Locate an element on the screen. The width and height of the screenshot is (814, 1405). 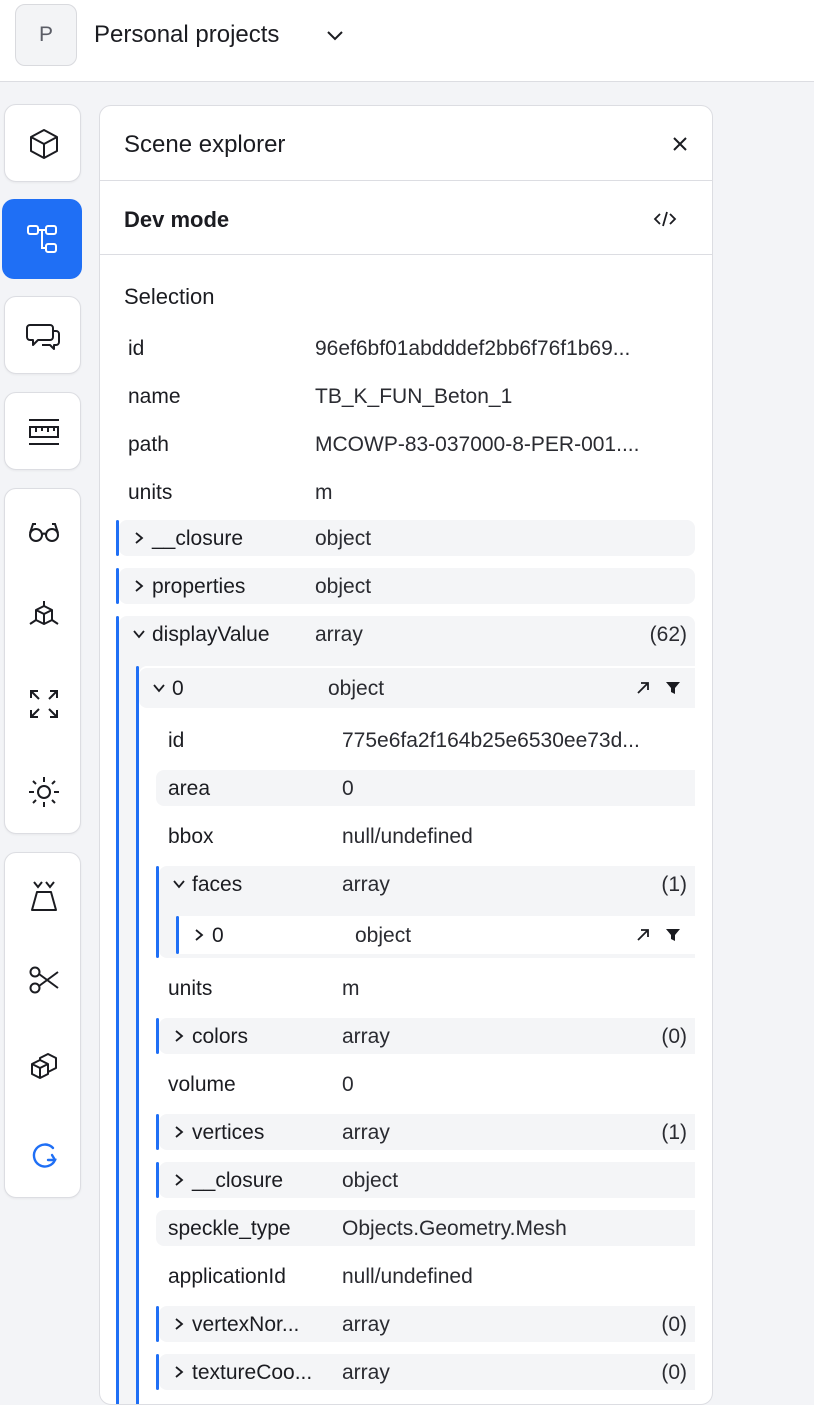
prop-row-vertices: vertices array (1) is located at coordinates (427, 1132).